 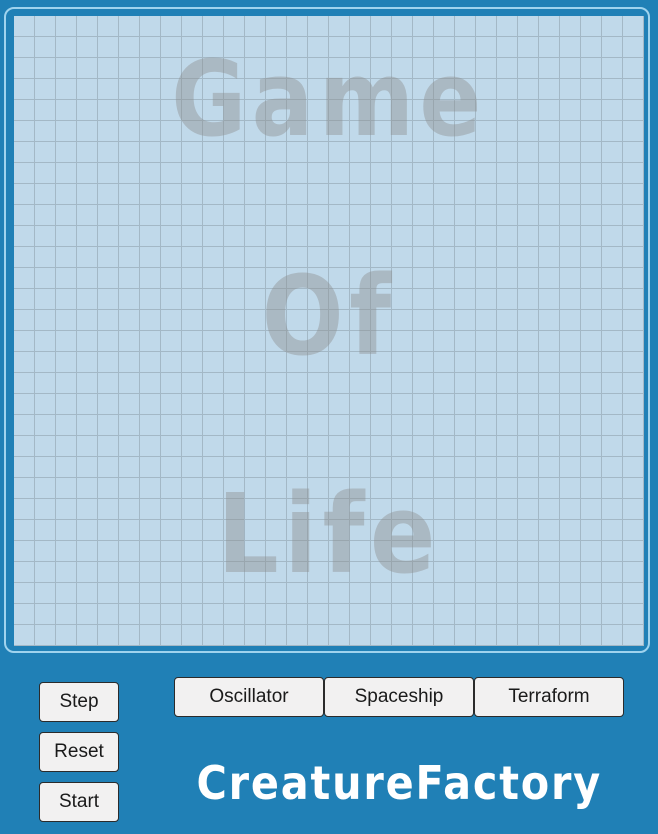 What do you see at coordinates (329, 99) in the screenshot?
I see `board-title-line-1: Game` at bounding box center [329, 99].